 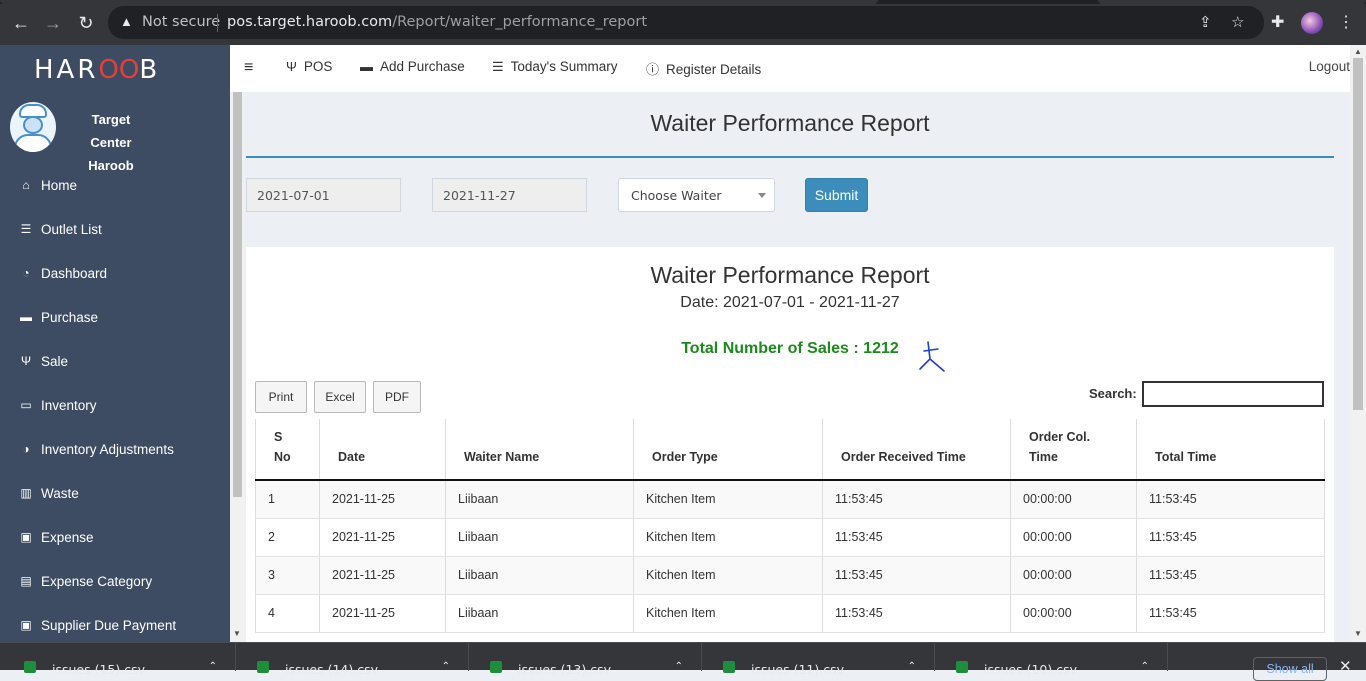 What do you see at coordinates (115, 361) in the screenshot?
I see `sidebar-item-sale: Ψ Sale` at bounding box center [115, 361].